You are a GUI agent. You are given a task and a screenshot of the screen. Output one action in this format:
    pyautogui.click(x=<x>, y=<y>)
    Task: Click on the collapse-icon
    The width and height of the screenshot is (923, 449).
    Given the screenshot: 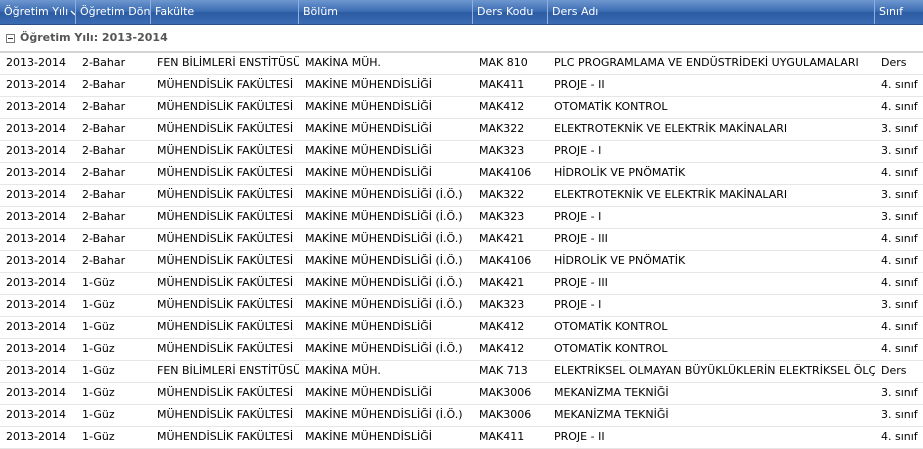 What is the action you would take?
    pyautogui.click(x=10, y=38)
    